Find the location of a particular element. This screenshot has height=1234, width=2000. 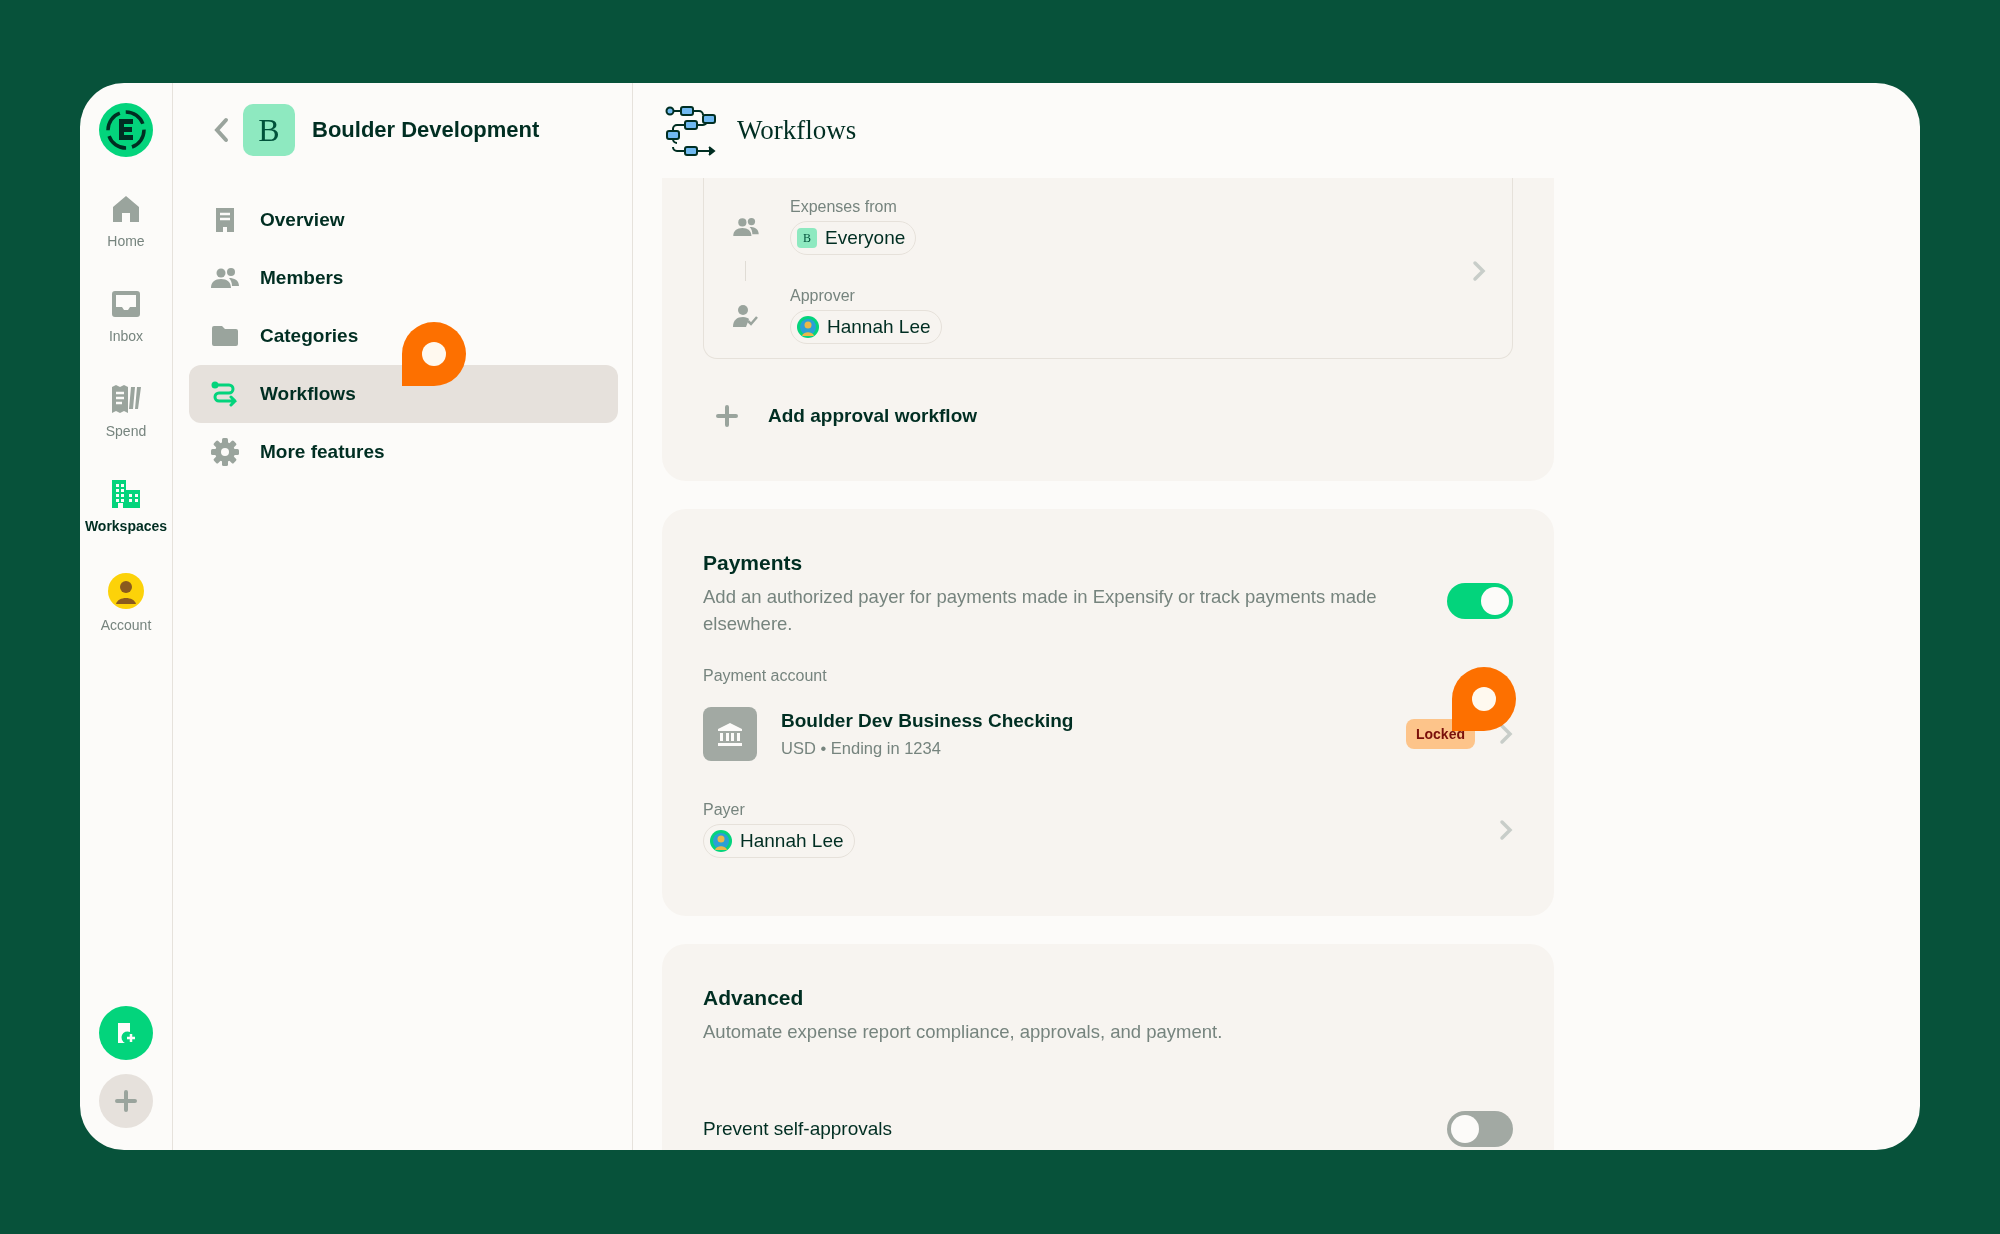

menu-item: Categories is located at coordinates (403, 336).